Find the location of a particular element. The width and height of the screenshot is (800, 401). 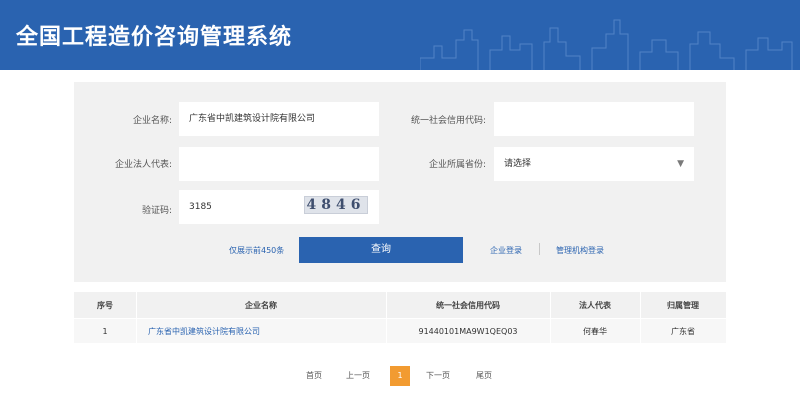

company-name-value: 广东省中凯建筑设计院有限公司 is located at coordinates (252, 119).